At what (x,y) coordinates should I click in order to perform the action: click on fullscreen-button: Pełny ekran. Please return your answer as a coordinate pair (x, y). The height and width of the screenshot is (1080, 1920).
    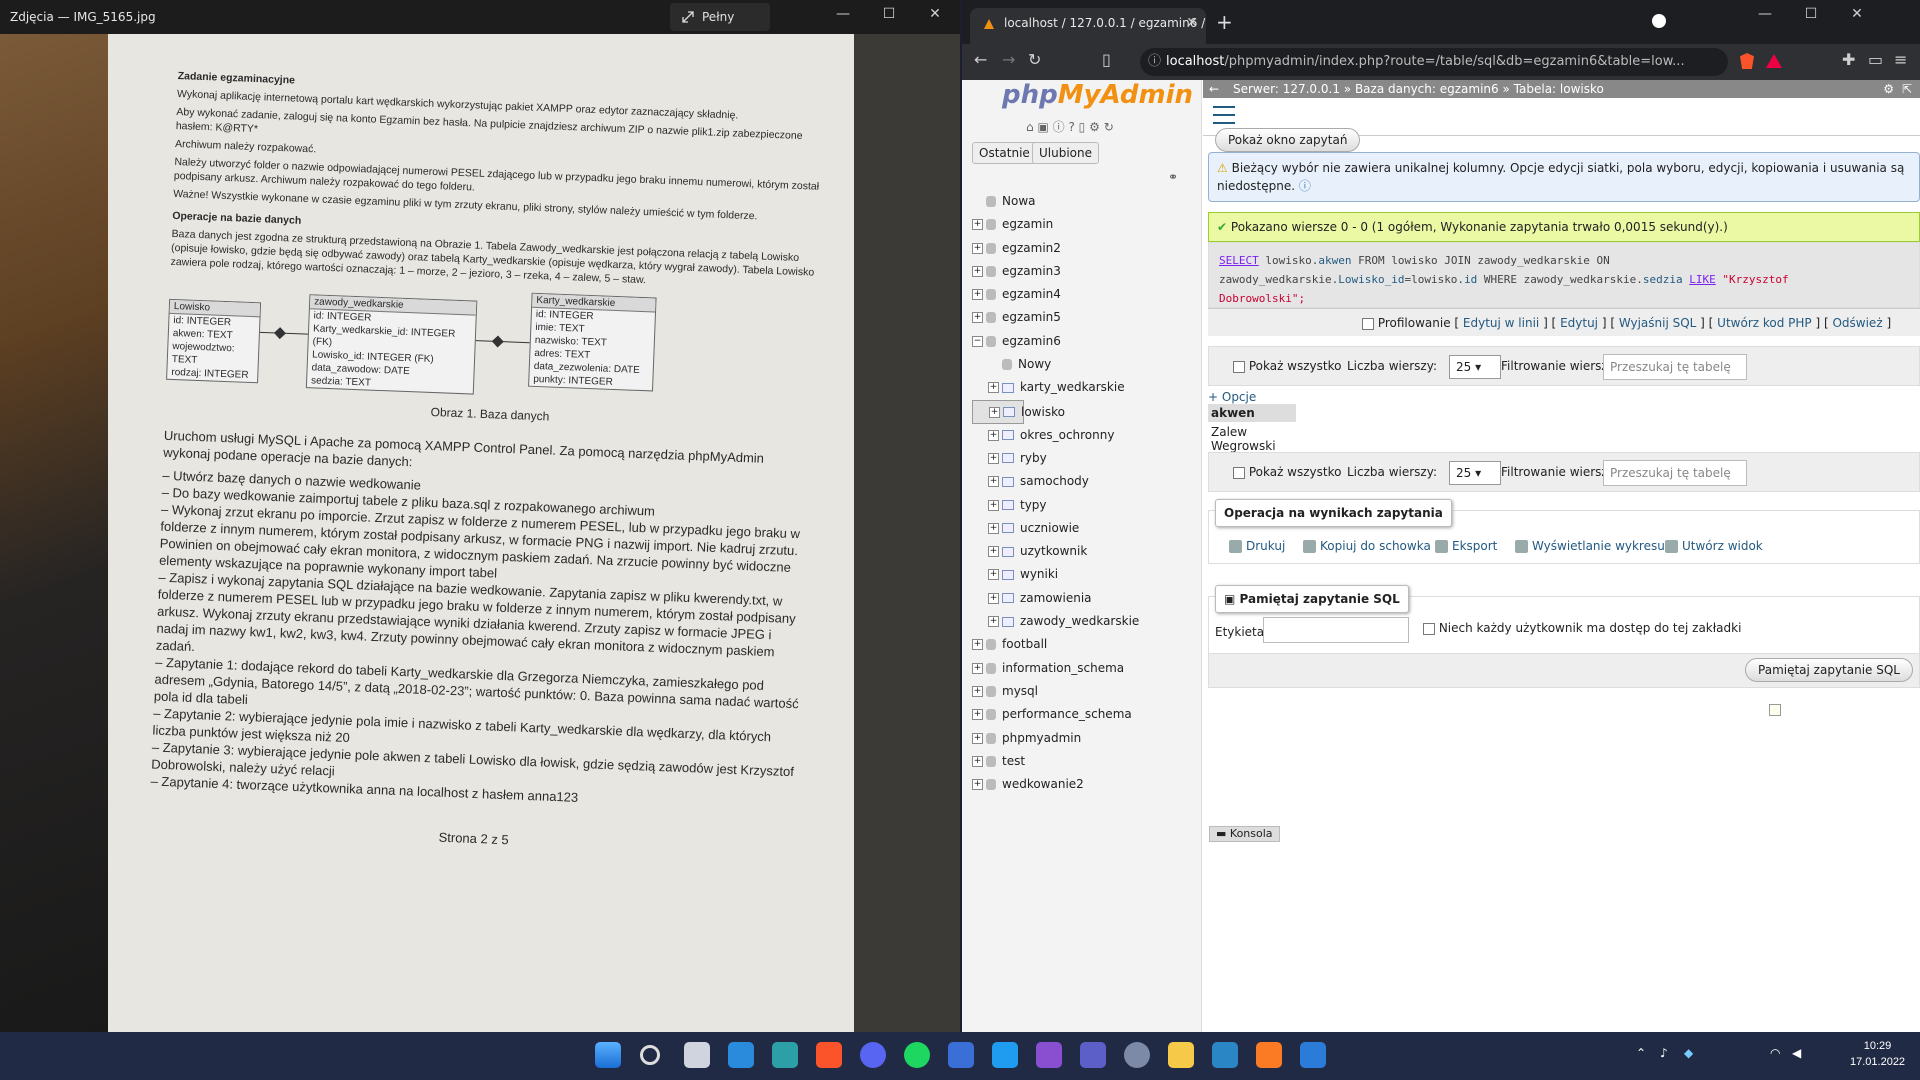
    Looking at the image, I should click on (720, 27).